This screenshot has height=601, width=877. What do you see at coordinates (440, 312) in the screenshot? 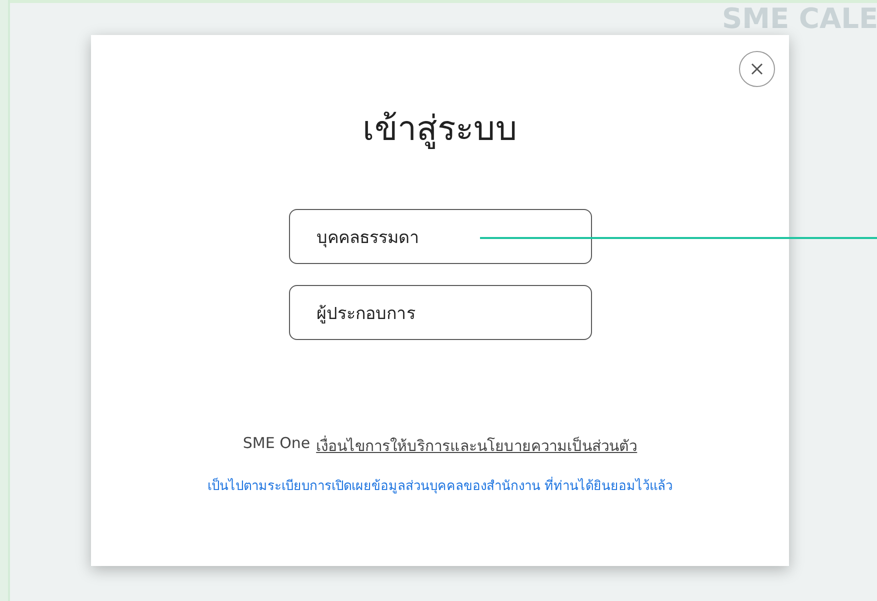
I see `option-button: ผู้ประกอบการ` at bounding box center [440, 312].